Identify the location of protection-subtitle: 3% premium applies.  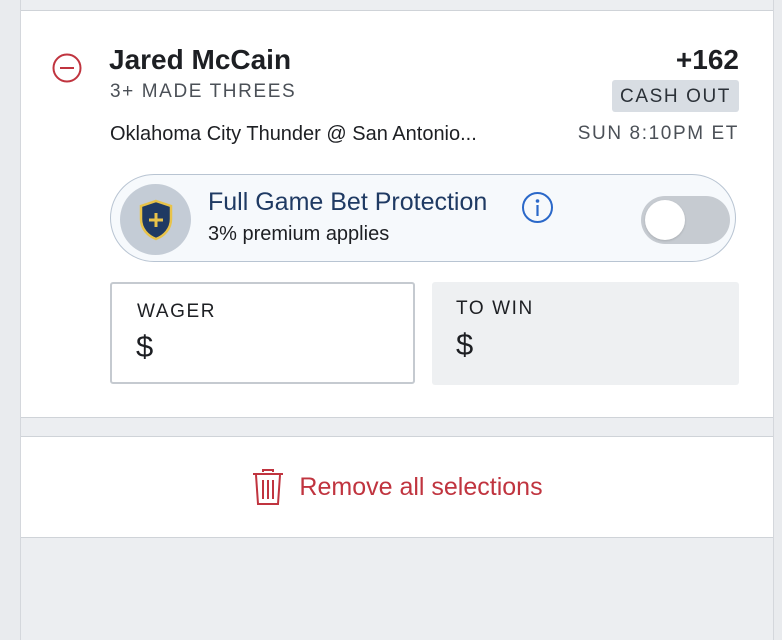
(299, 234).